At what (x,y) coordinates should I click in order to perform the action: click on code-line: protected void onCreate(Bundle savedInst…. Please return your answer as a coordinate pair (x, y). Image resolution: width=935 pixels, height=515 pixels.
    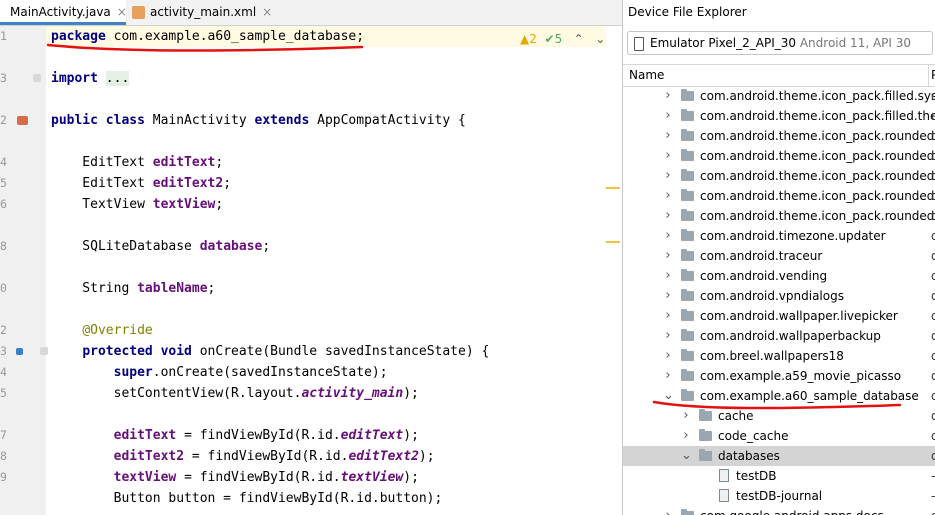
    Looking at the image, I should click on (270, 351).